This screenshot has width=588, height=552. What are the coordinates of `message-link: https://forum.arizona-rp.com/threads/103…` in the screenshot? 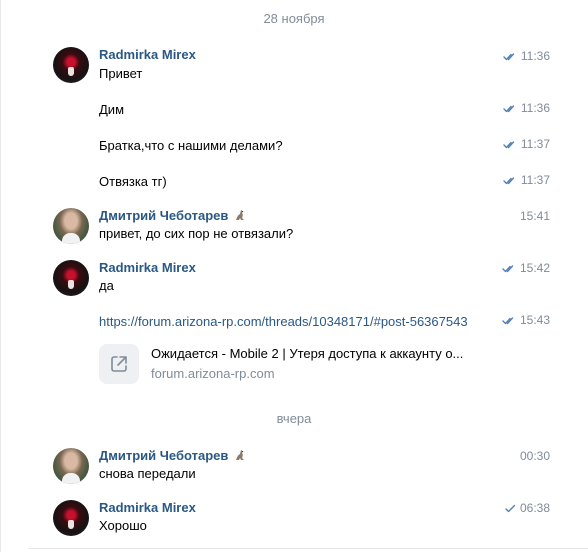 It's located at (283, 321).